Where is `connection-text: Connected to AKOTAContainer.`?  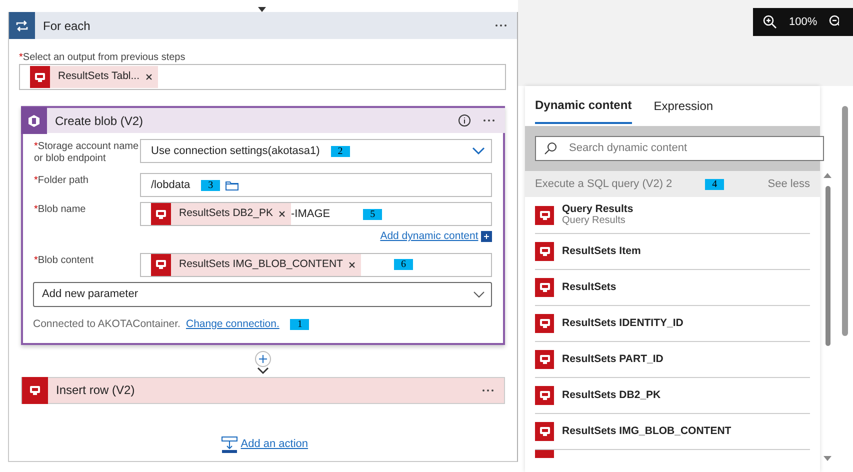
connection-text: Connected to AKOTAContainer. is located at coordinates (106, 324).